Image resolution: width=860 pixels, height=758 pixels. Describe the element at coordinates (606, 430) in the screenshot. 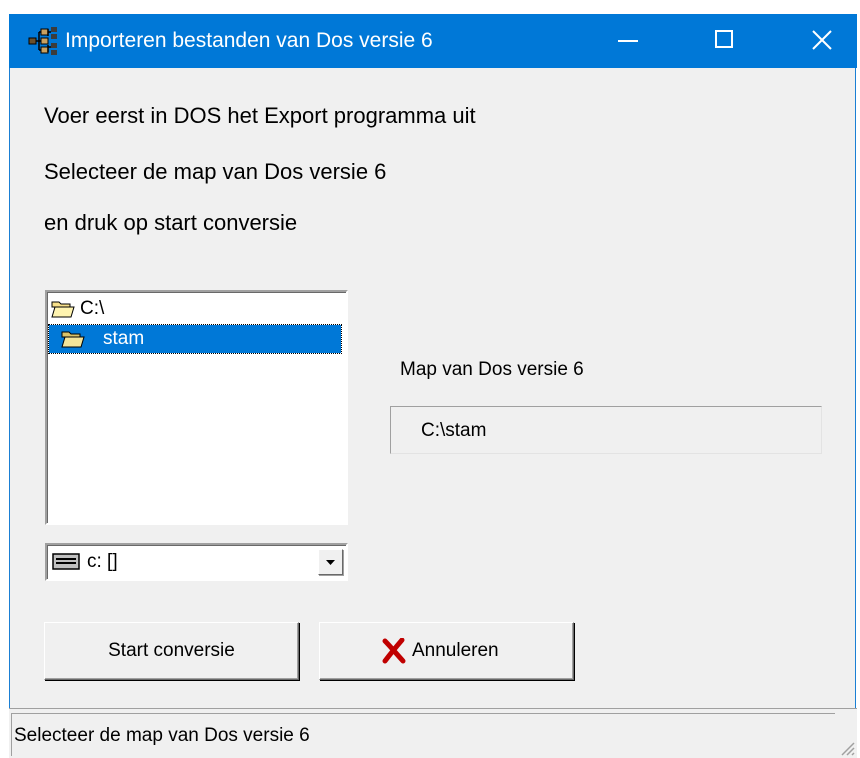

I see `target-folder-field: C:\stam` at that location.